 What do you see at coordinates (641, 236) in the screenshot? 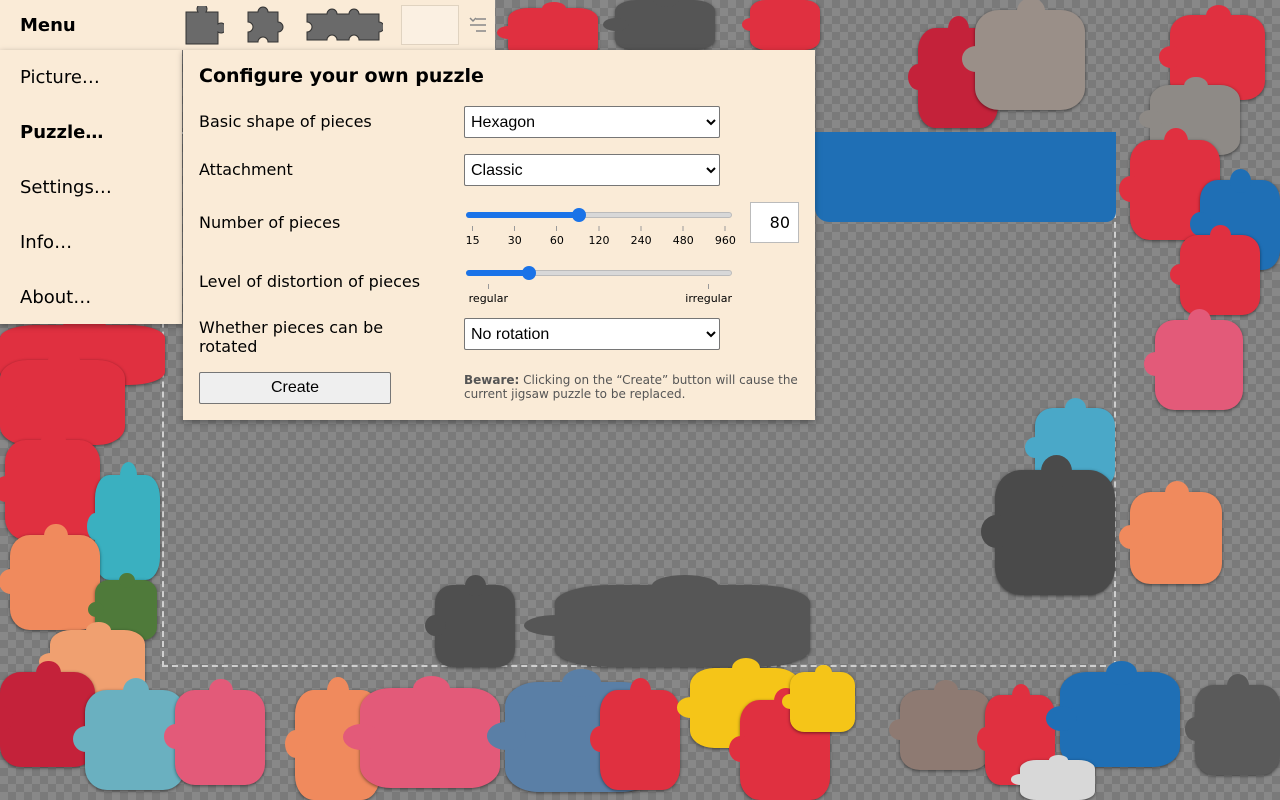
I see `pieces-tick-label: 240` at bounding box center [641, 236].